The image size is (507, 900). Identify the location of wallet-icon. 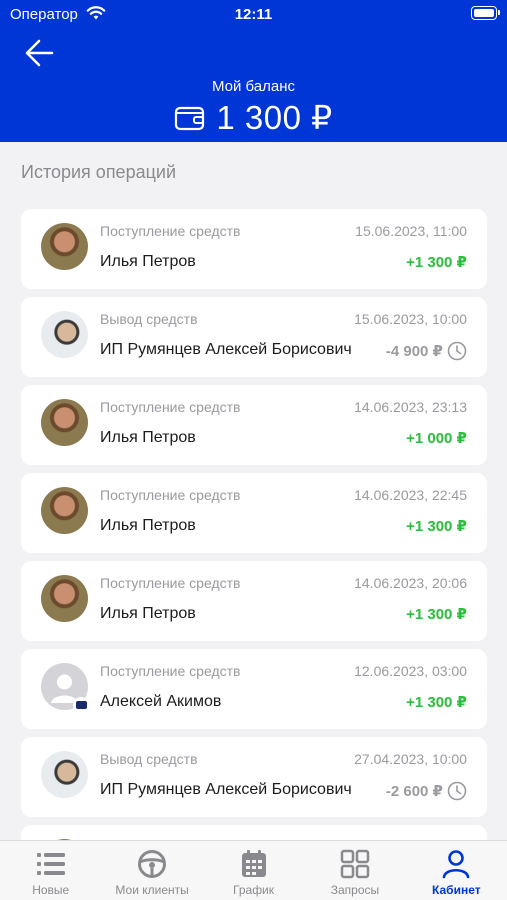
(190, 118).